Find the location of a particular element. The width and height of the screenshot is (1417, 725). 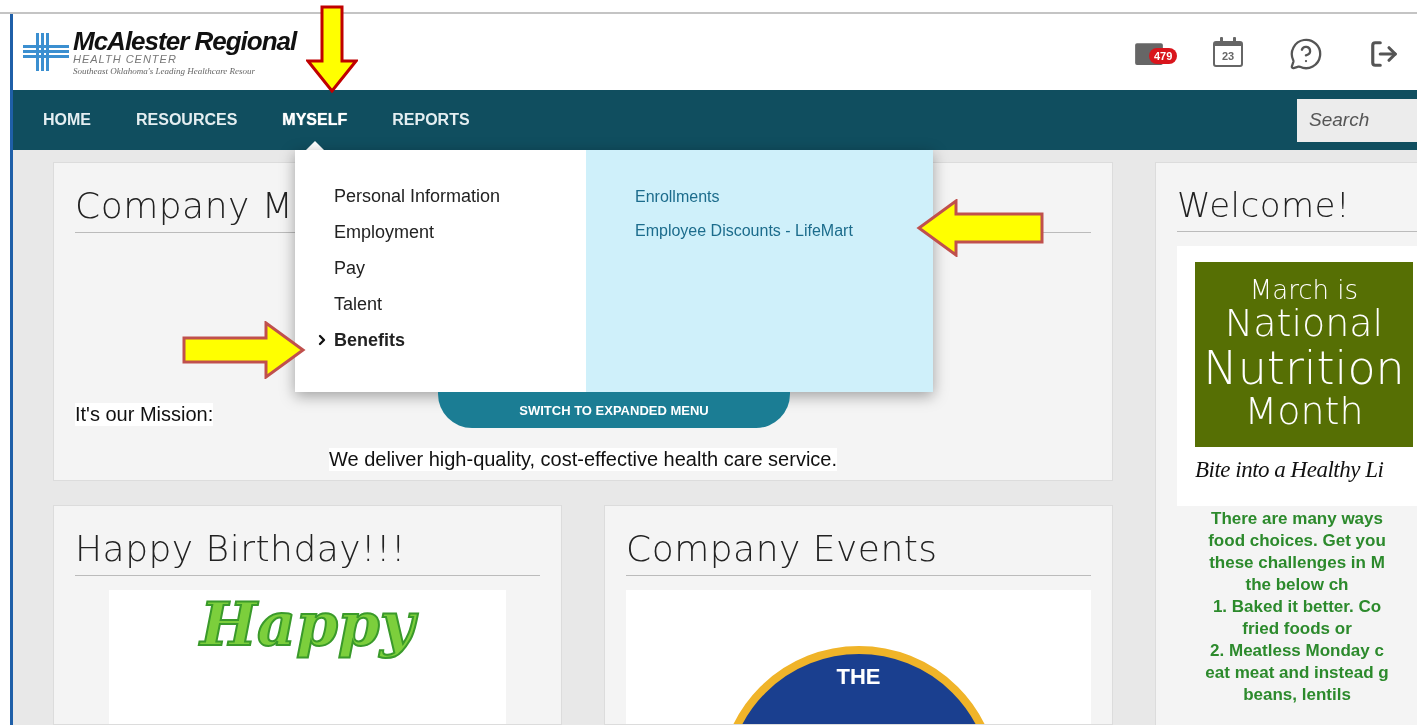

poster-text: Nutrition is located at coordinates (1304, 368).